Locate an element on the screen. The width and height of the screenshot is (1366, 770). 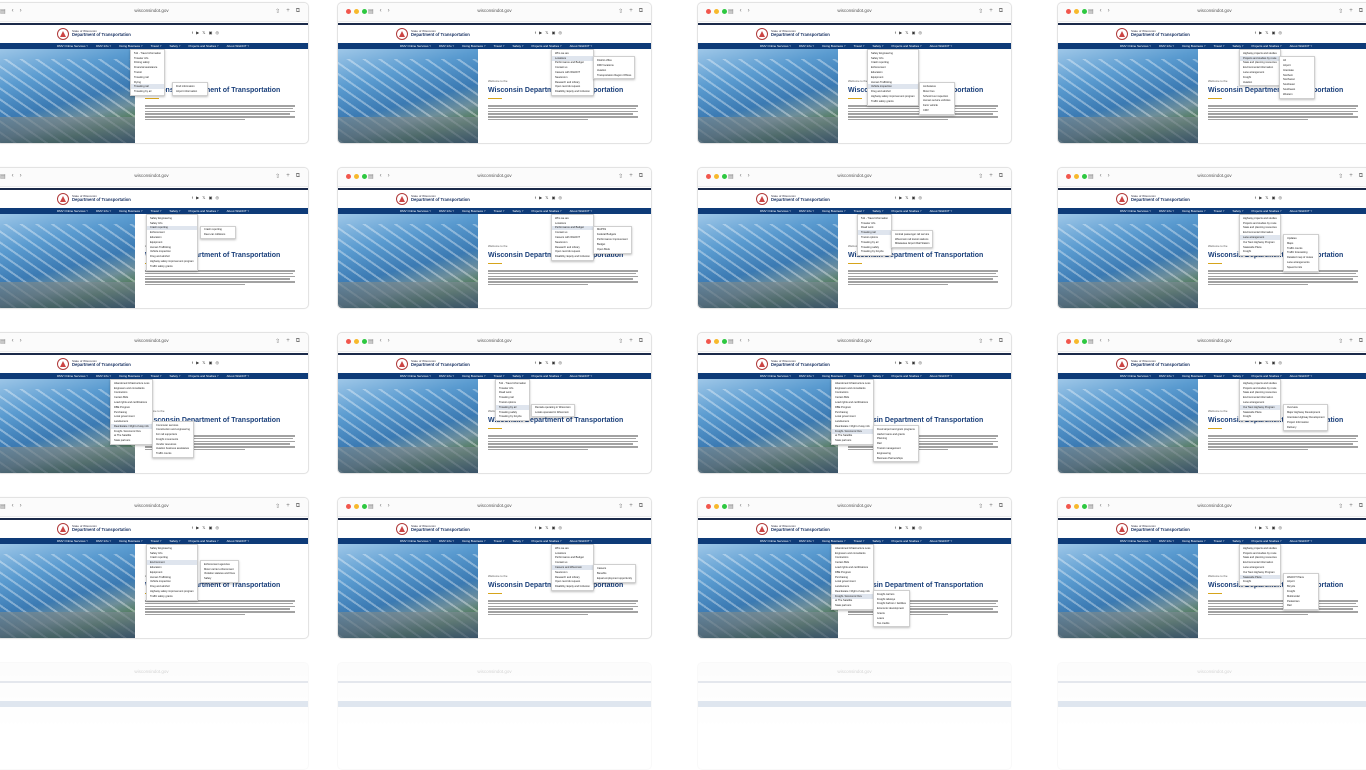
menu-item: Open Book is located at coordinates (612, 249).